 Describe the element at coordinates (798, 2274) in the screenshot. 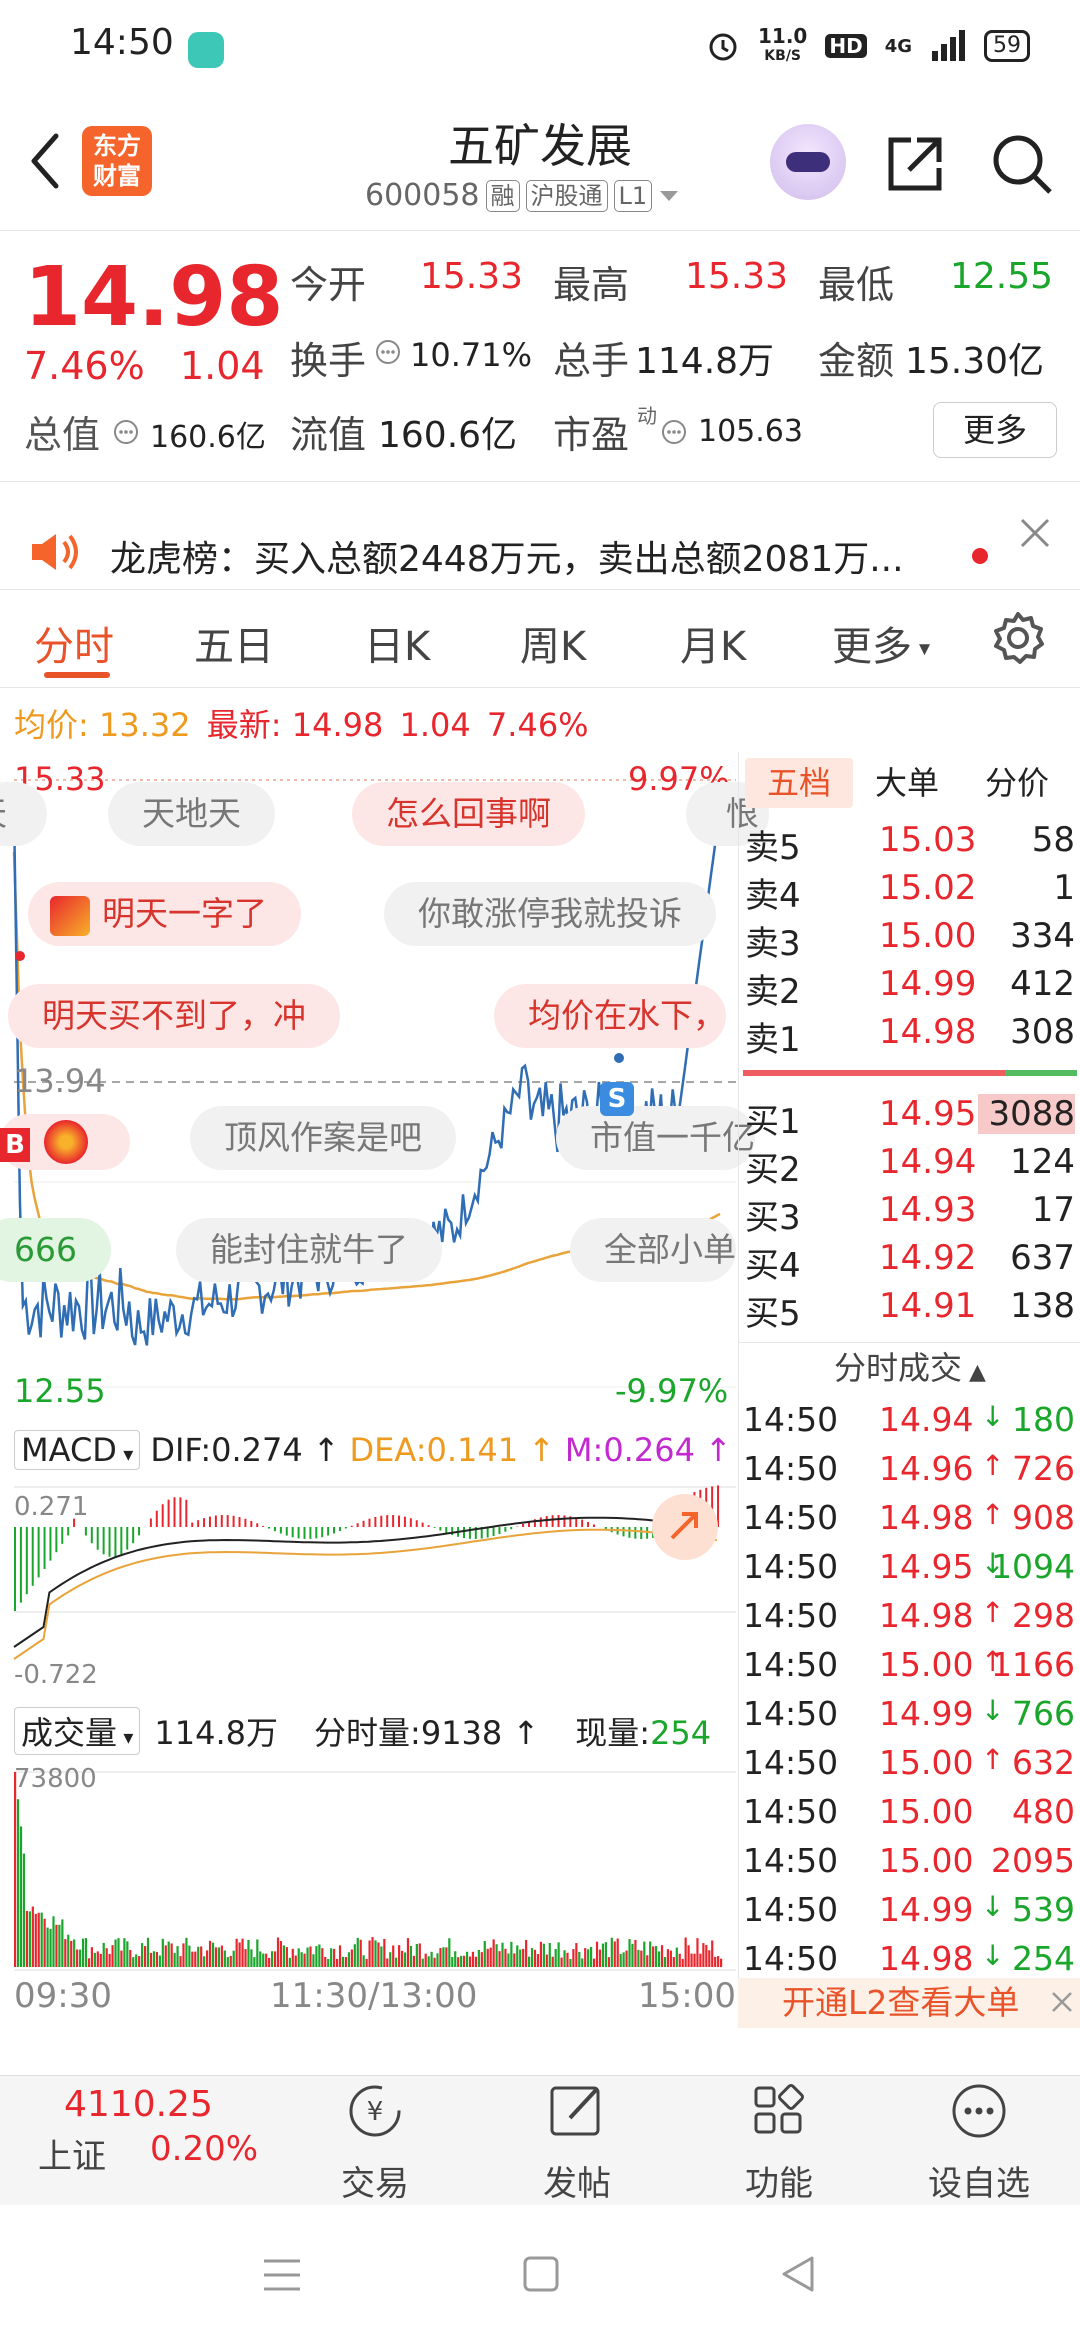

I see `back-icon` at that location.